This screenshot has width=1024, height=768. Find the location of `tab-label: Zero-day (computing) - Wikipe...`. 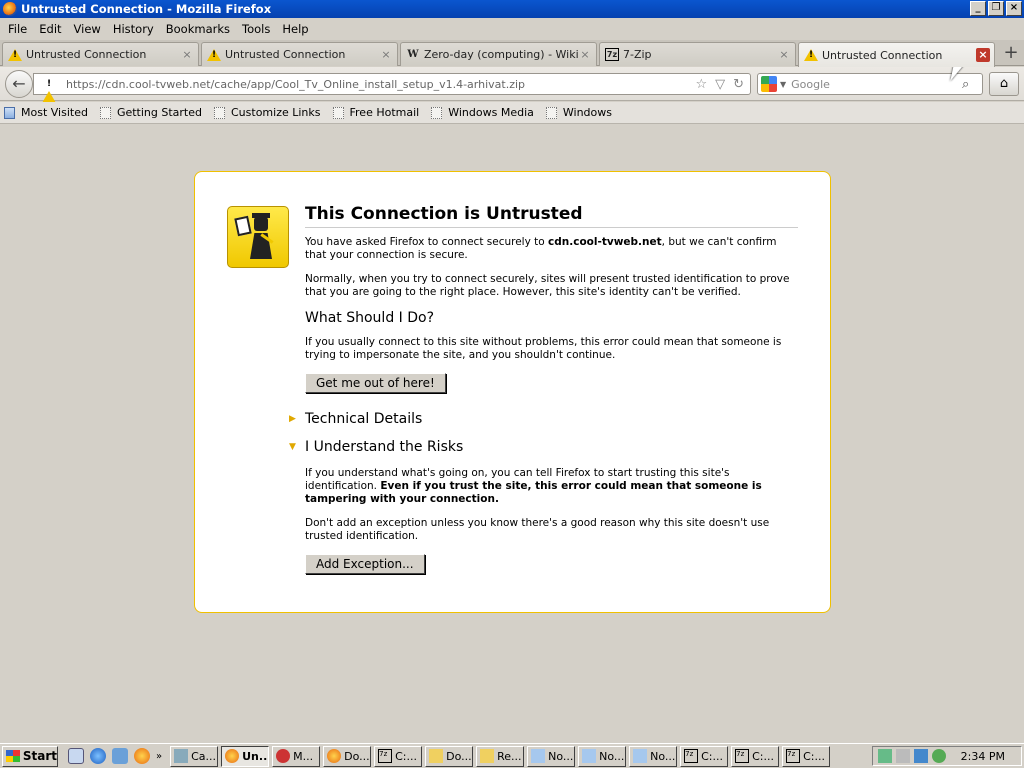

tab-label: Zero-day (computing) - Wikipe... is located at coordinates (501, 54).